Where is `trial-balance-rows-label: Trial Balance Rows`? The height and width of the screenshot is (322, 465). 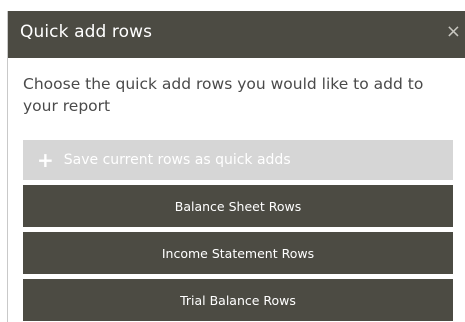 trial-balance-rows-label: Trial Balance Rows is located at coordinates (238, 300).